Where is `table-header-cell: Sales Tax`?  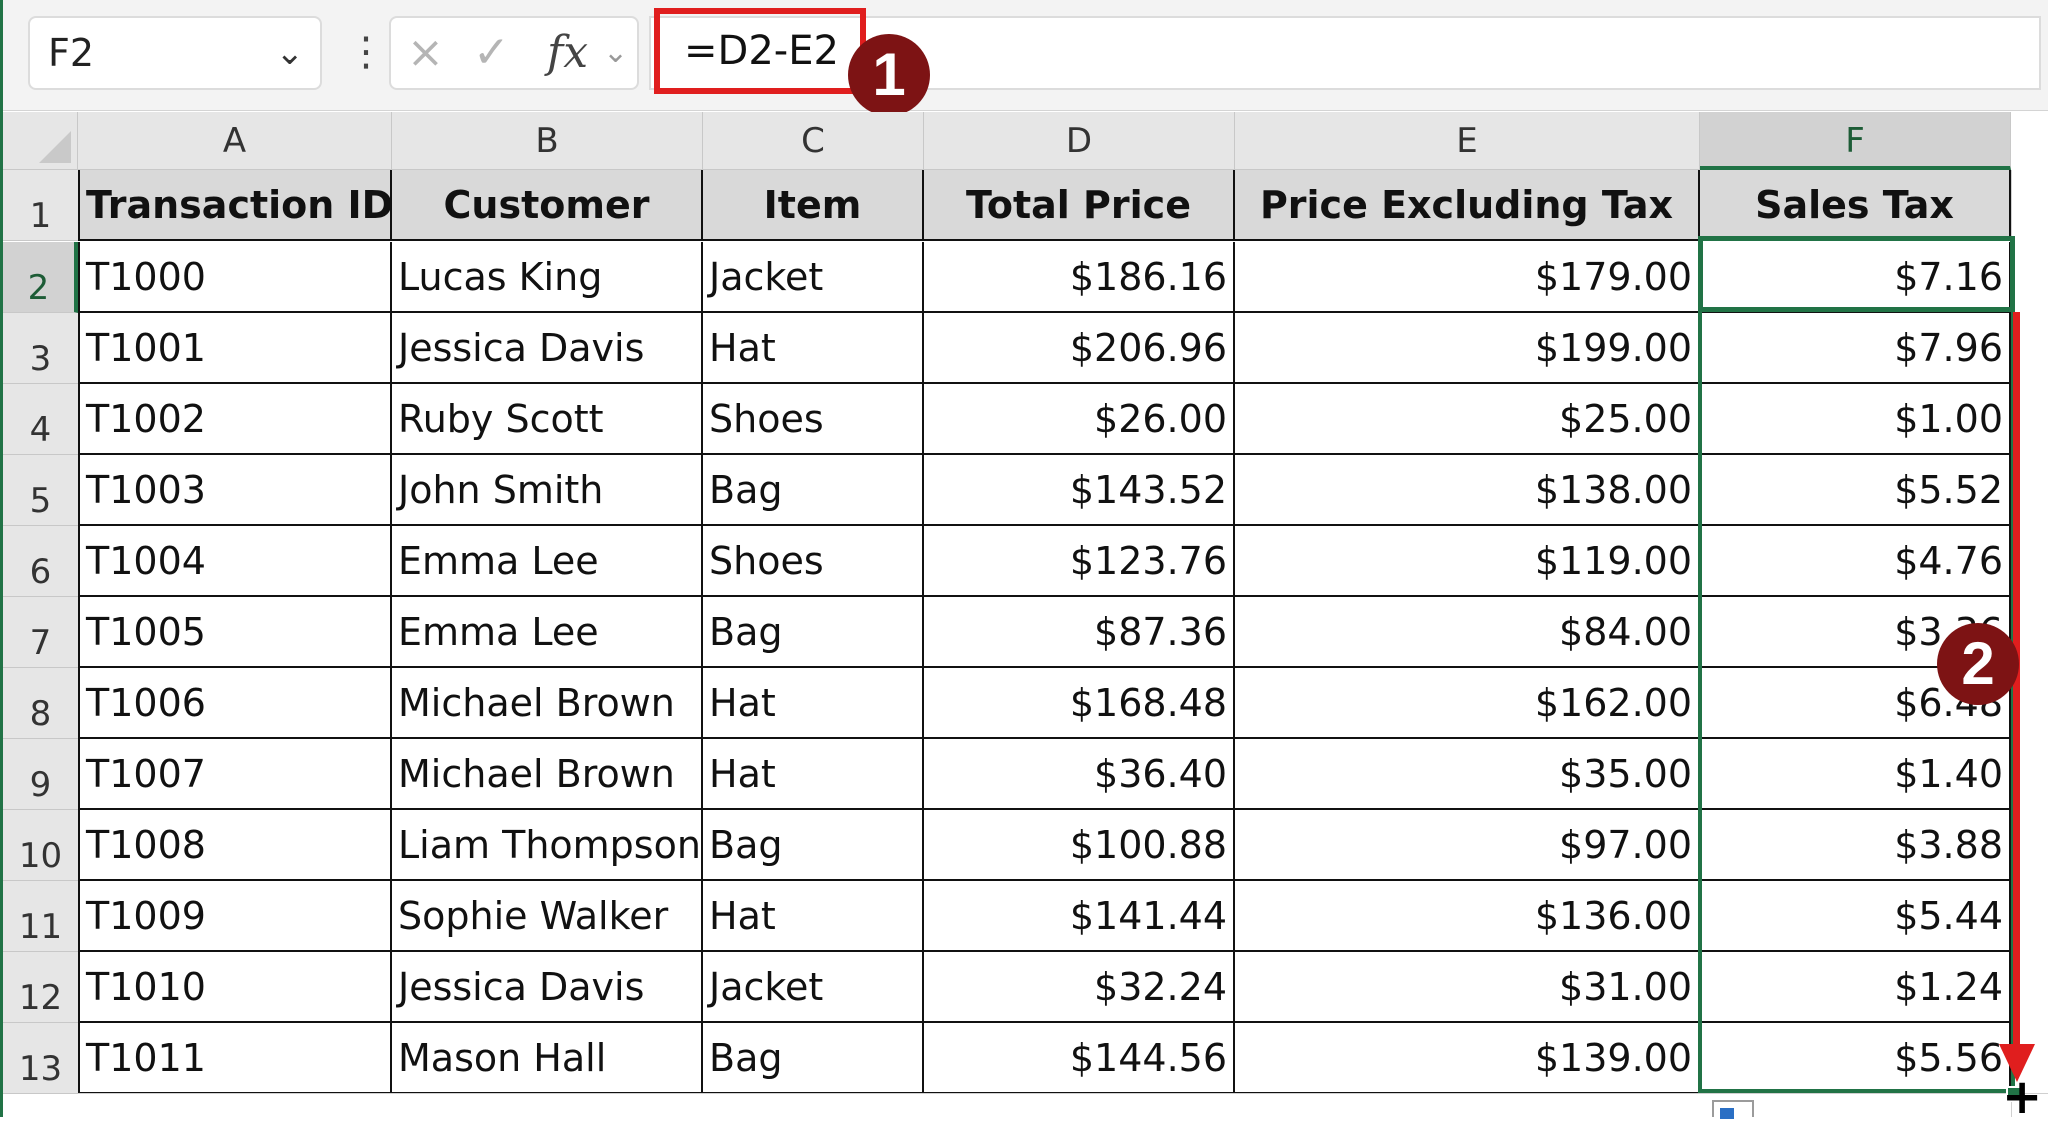 table-header-cell: Sales Tax is located at coordinates (1855, 205).